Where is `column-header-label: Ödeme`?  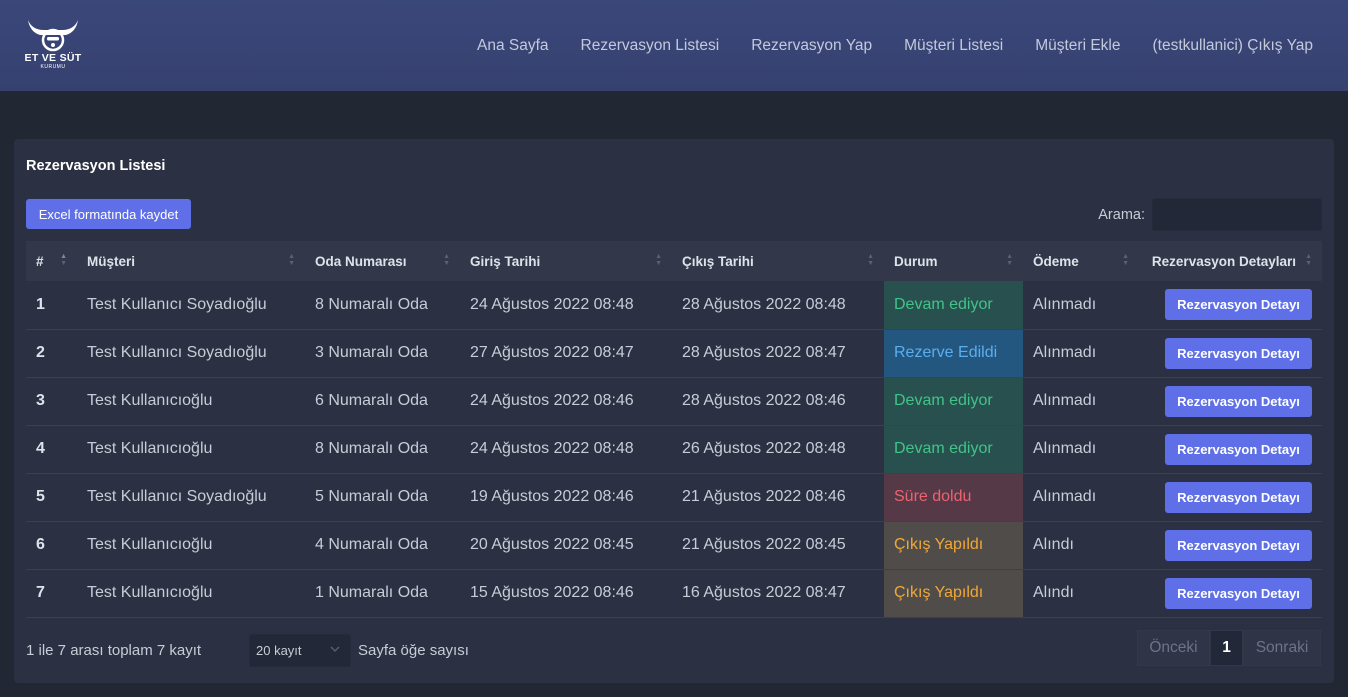
column-header-label: Ödeme is located at coordinates (1056, 261).